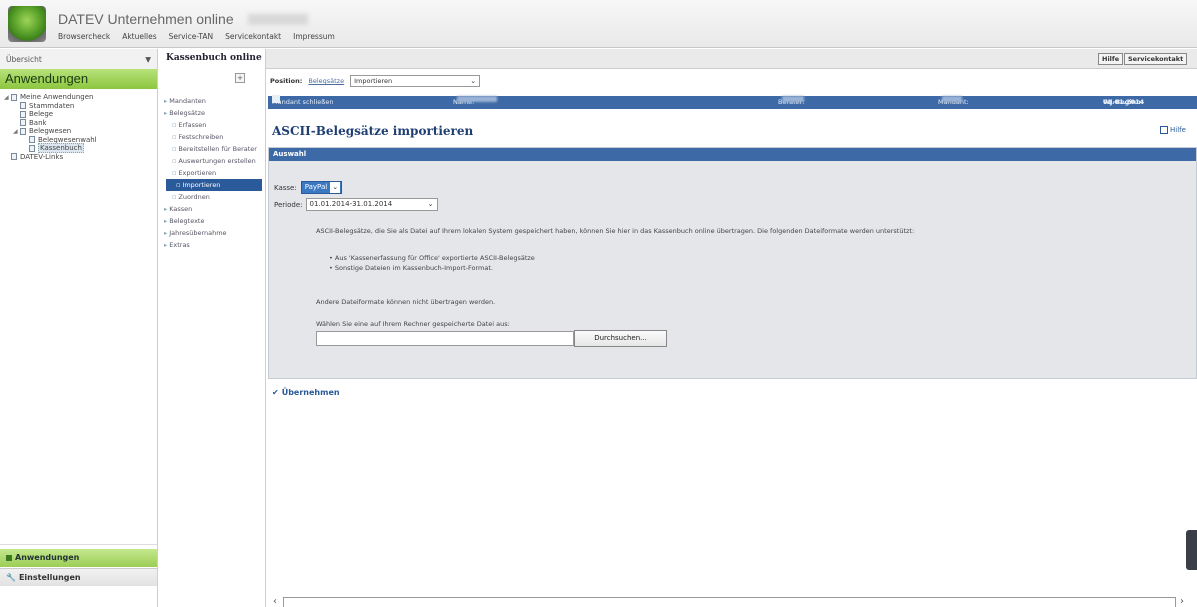 Image resolution: width=1197 pixels, height=607 pixels. Describe the element at coordinates (1156, 59) in the screenshot. I see `servicekontakt-button: Servicekontakt` at that location.